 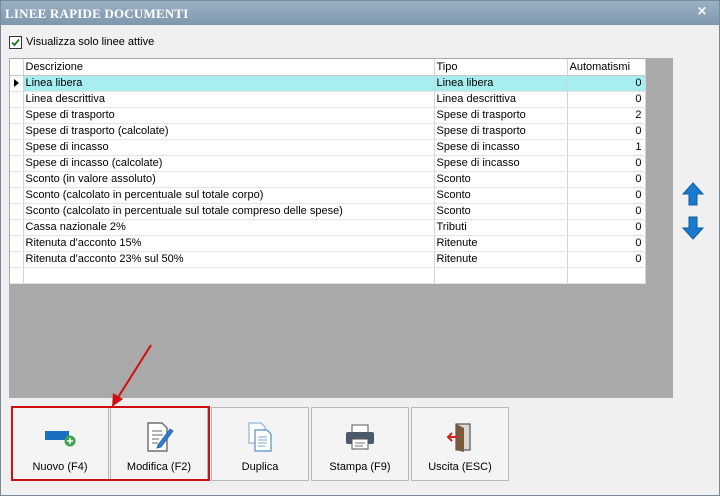 What do you see at coordinates (229, 259) in the screenshot?
I see `cell-descrizione: Ritenuta d'acconto 23% sul 50%` at bounding box center [229, 259].